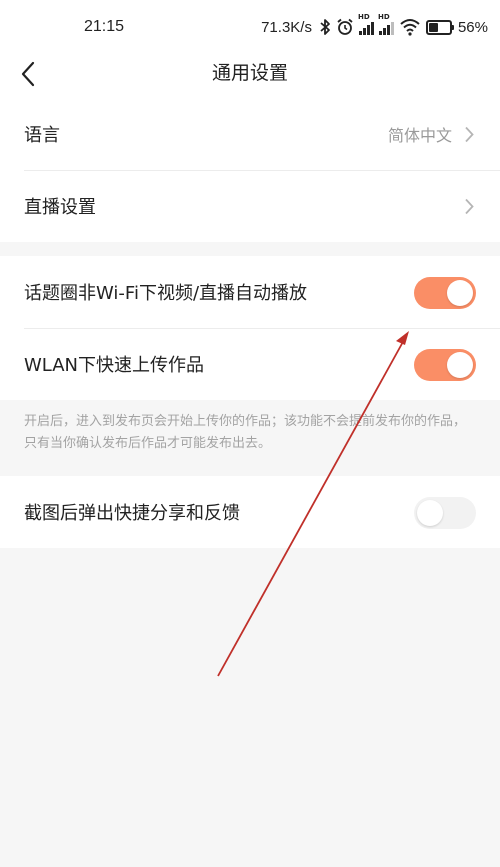  I want to click on signal-badge-hd: HD, so click(363, 17).